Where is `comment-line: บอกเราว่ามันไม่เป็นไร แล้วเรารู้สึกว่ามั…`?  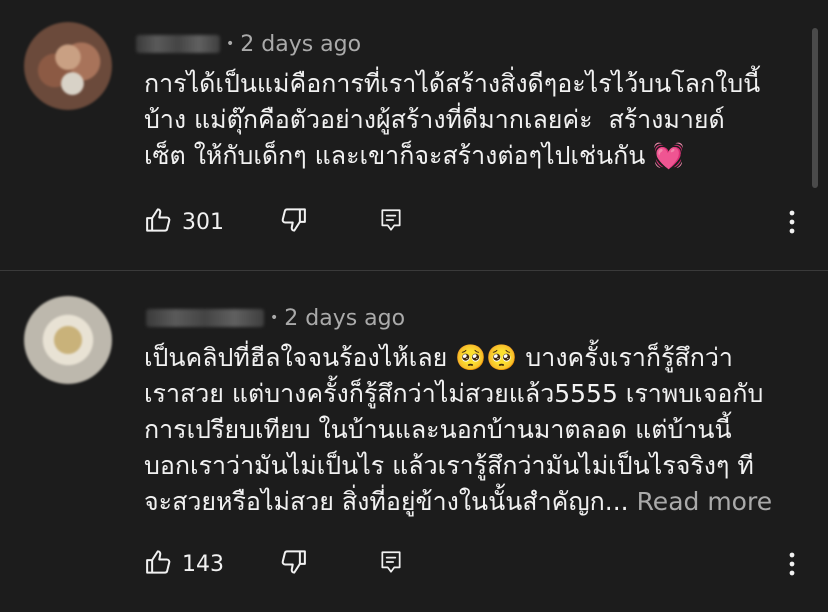
comment-line: บอกเราว่ามันไม่เป็นไร แล้วเรารู้สึกว่ามั… is located at coordinates (449, 465).